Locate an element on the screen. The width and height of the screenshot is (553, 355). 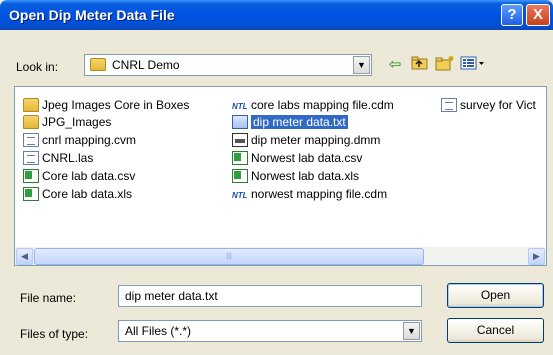
cancel-button: Cancel is located at coordinates (495, 330).